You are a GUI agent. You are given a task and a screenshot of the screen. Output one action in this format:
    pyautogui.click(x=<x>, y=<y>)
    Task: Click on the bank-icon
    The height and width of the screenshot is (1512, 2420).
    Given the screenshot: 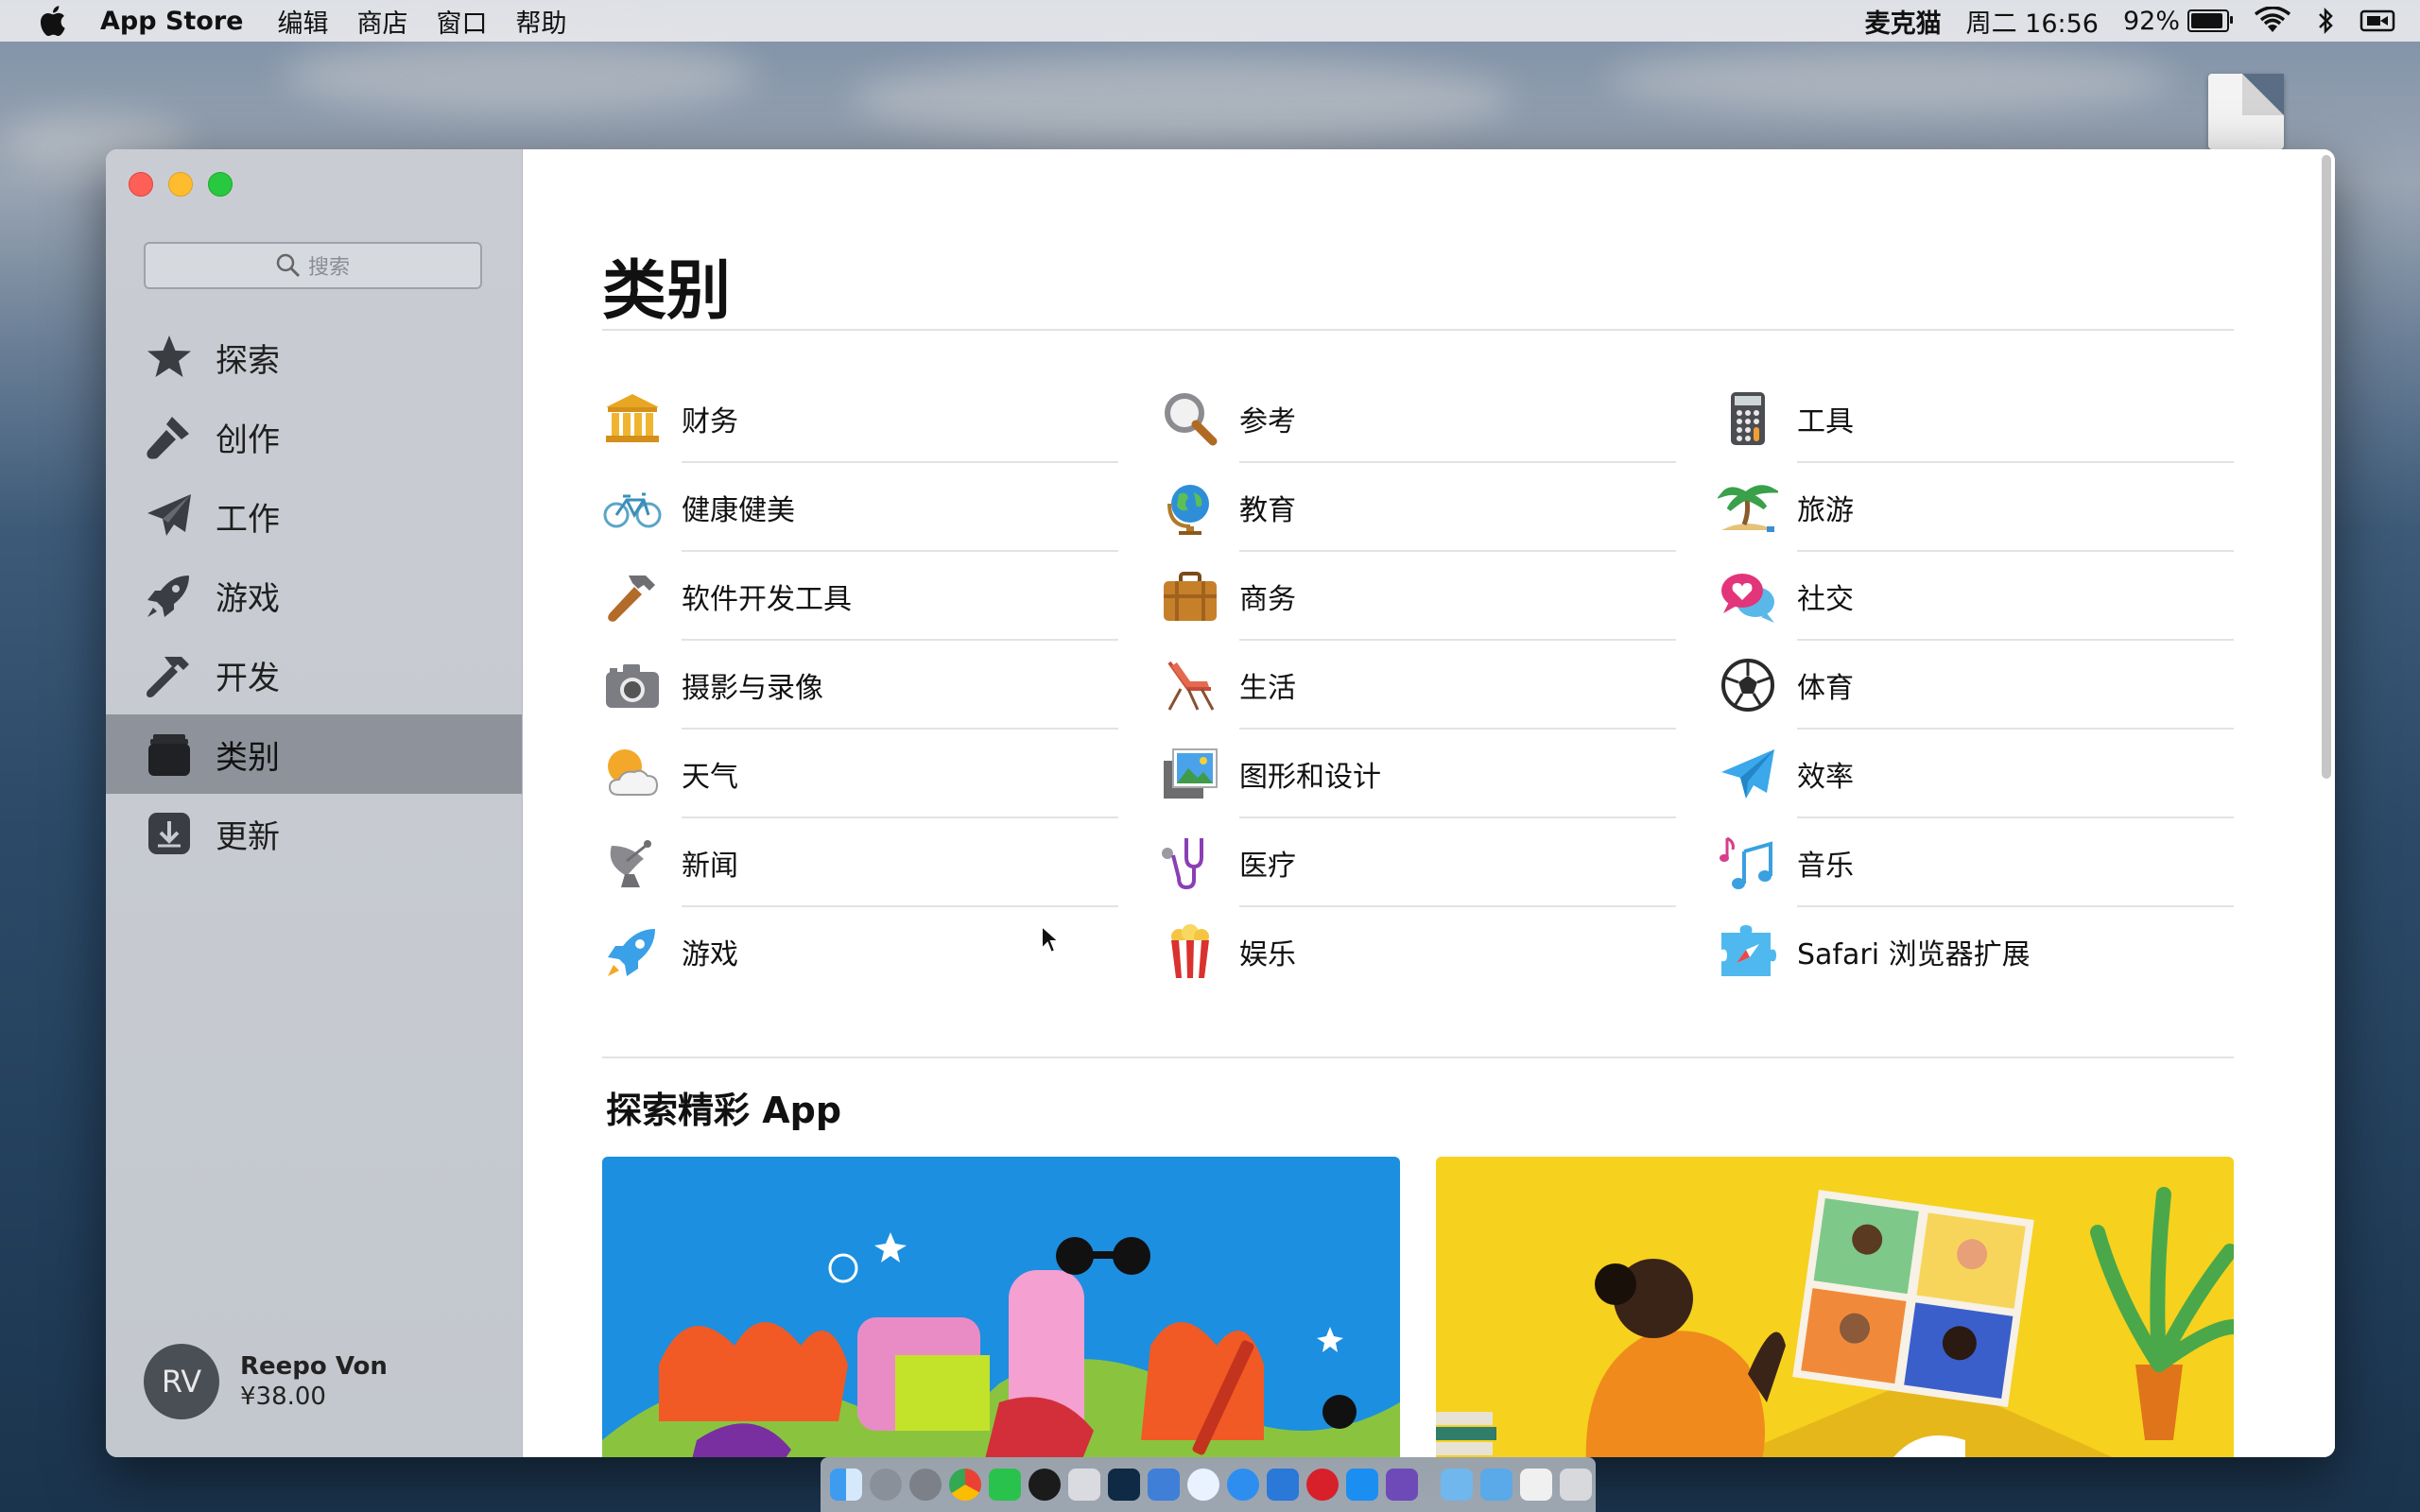 What is the action you would take?
    pyautogui.click(x=632, y=418)
    